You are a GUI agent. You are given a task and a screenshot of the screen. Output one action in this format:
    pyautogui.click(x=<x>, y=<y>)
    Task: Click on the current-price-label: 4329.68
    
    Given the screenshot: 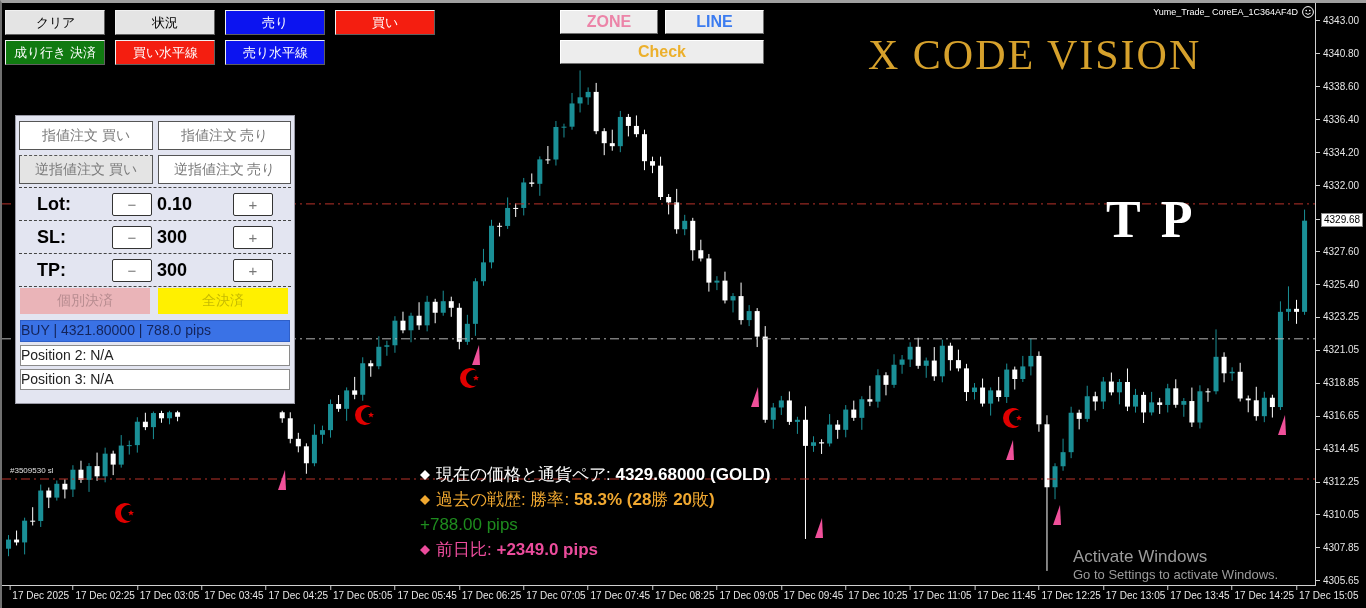 What is the action you would take?
    pyautogui.click(x=1342, y=219)
    